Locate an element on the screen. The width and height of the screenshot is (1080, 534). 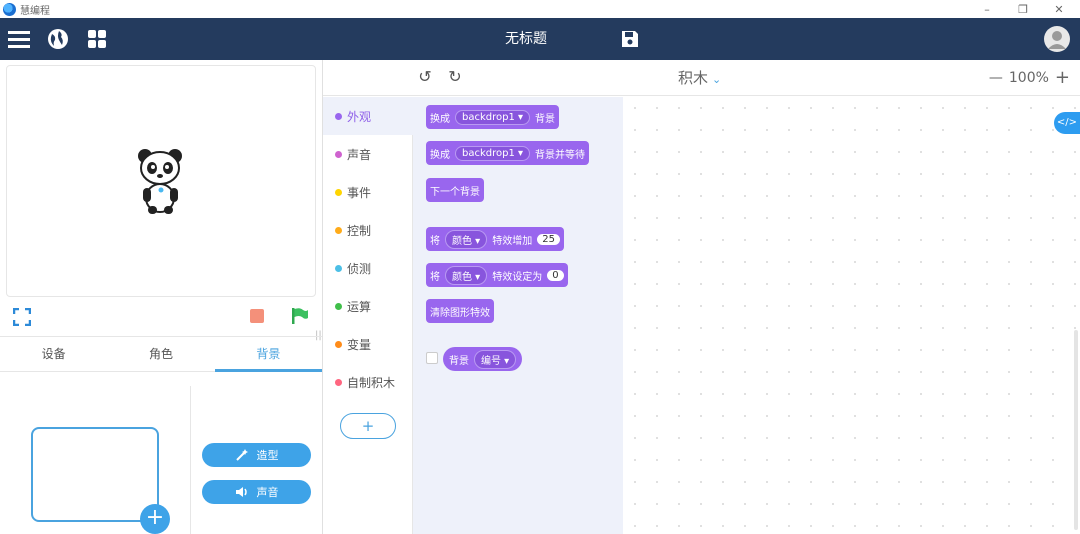
category-looks: 外观 is located at coordinates (368, 116).